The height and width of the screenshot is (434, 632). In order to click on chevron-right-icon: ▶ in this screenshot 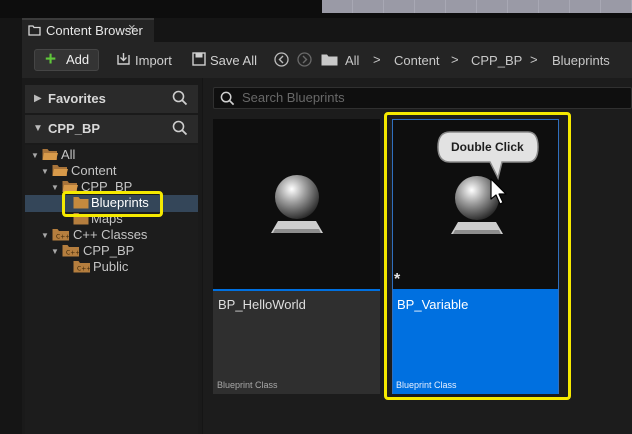, I will do `click(38, 98)`.